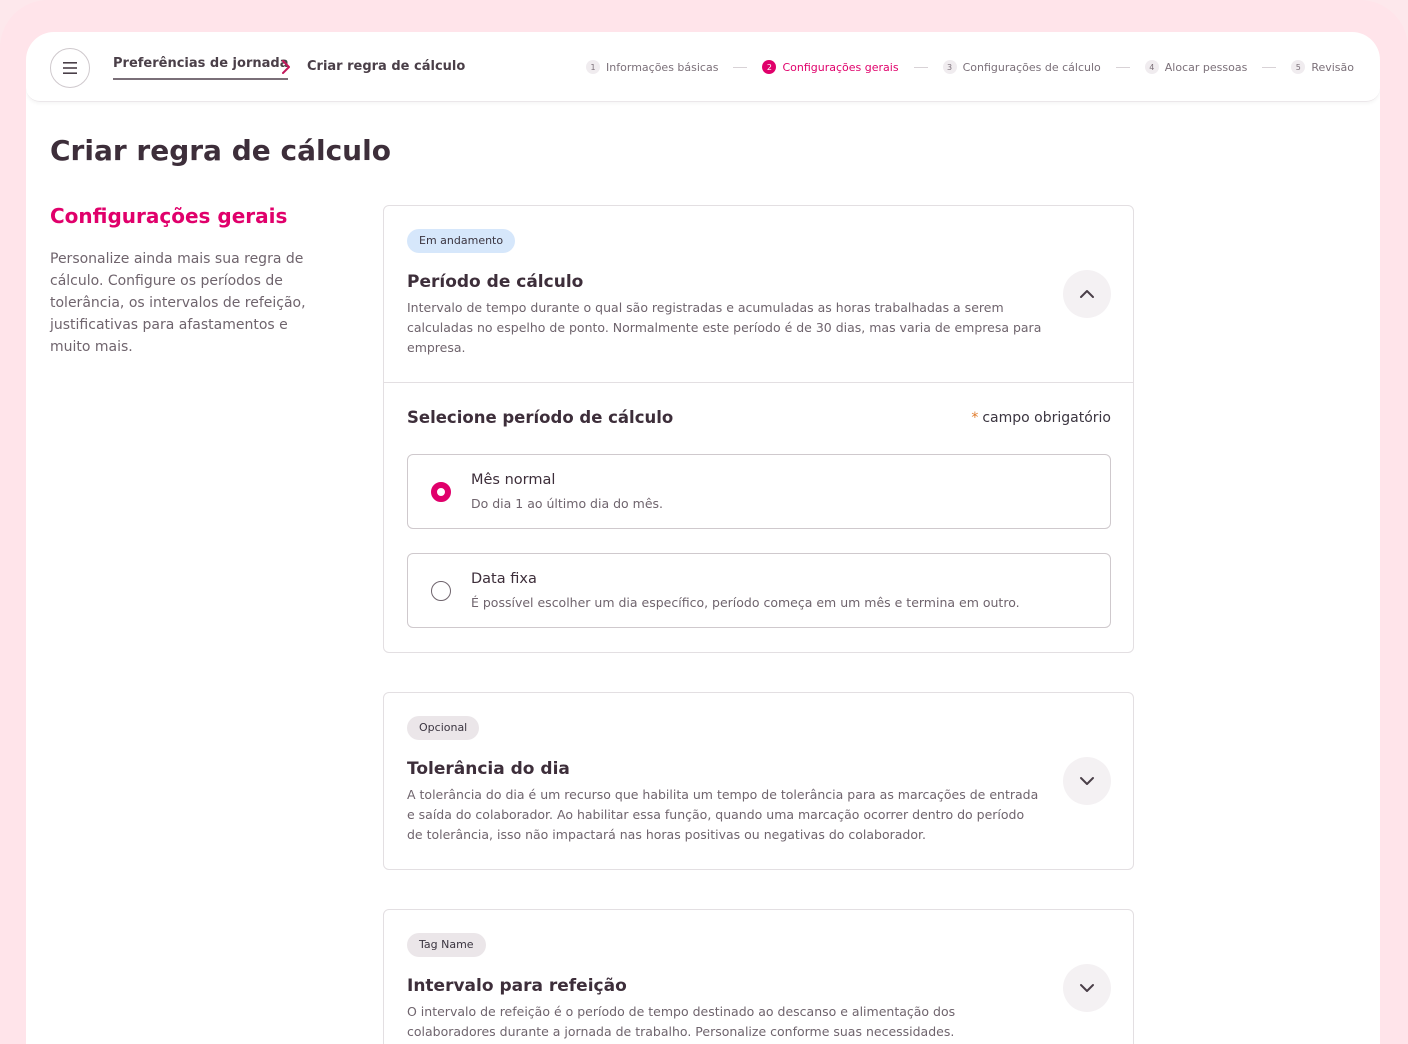 The height and width of the screenshot is (1044, 1408). I want to click on section-title: Configurações gerais, so click(169, 216).